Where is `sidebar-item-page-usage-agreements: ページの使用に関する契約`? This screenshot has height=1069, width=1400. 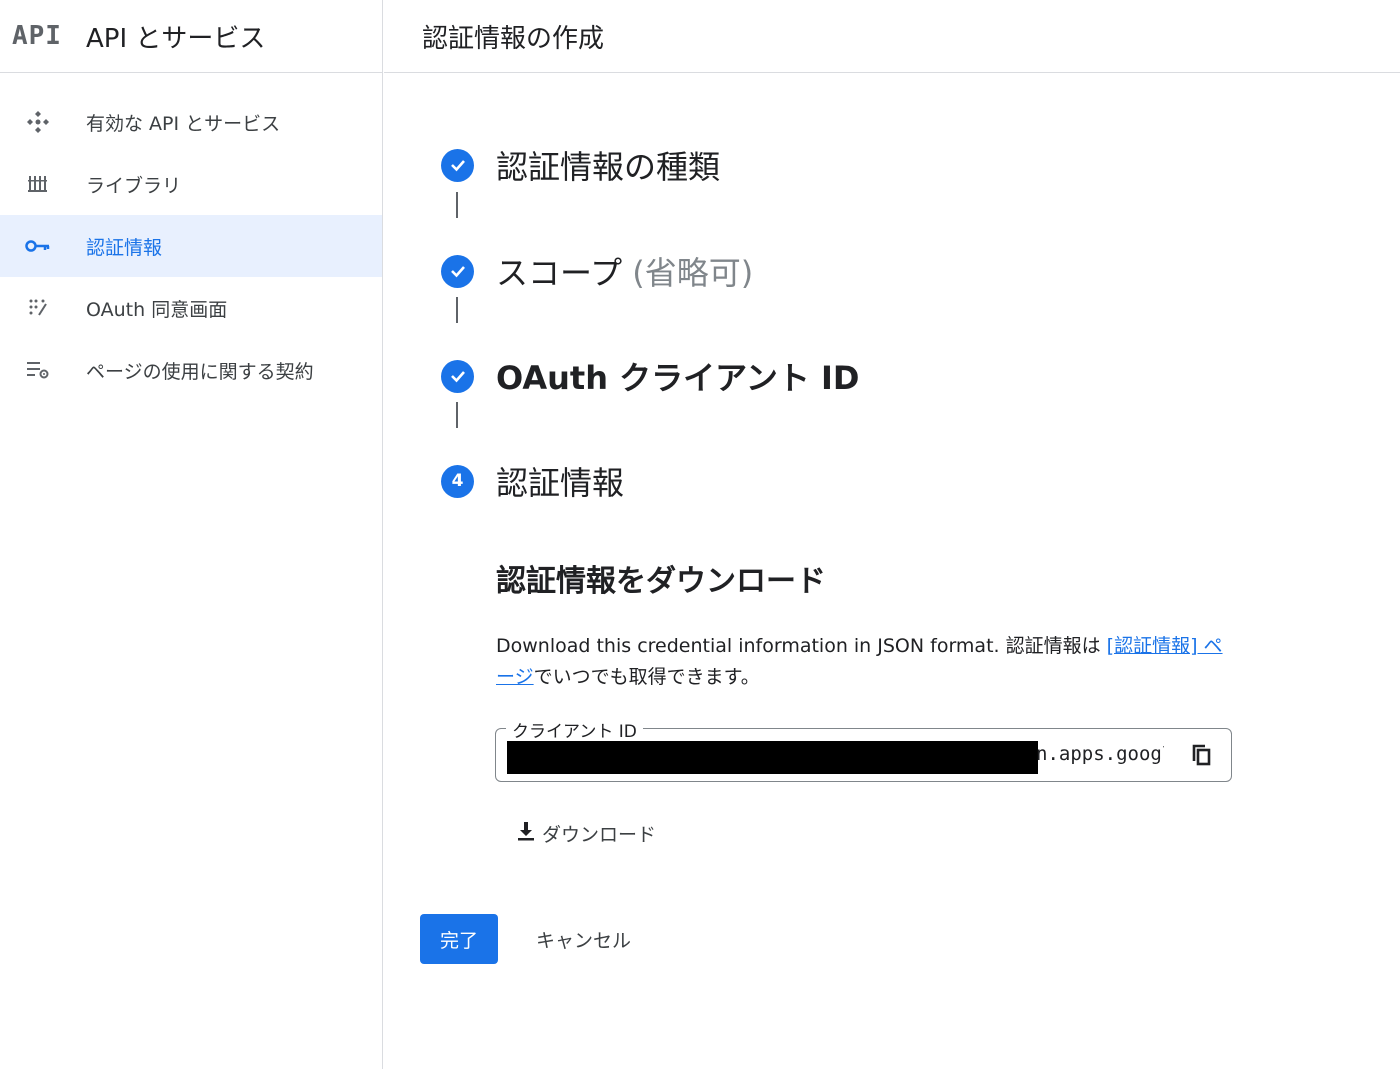
sidebar-item-page-usage-agreements: ページの使用に関する契約 is located at coordinates (191, 370).